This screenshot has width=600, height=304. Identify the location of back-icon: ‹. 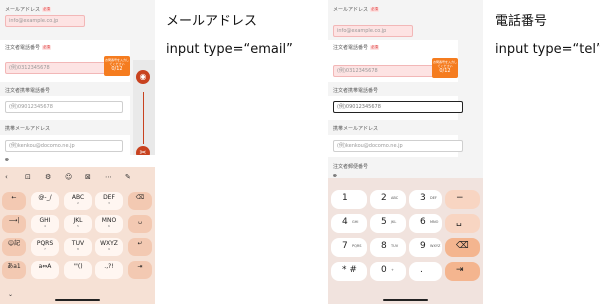
(6, 177).